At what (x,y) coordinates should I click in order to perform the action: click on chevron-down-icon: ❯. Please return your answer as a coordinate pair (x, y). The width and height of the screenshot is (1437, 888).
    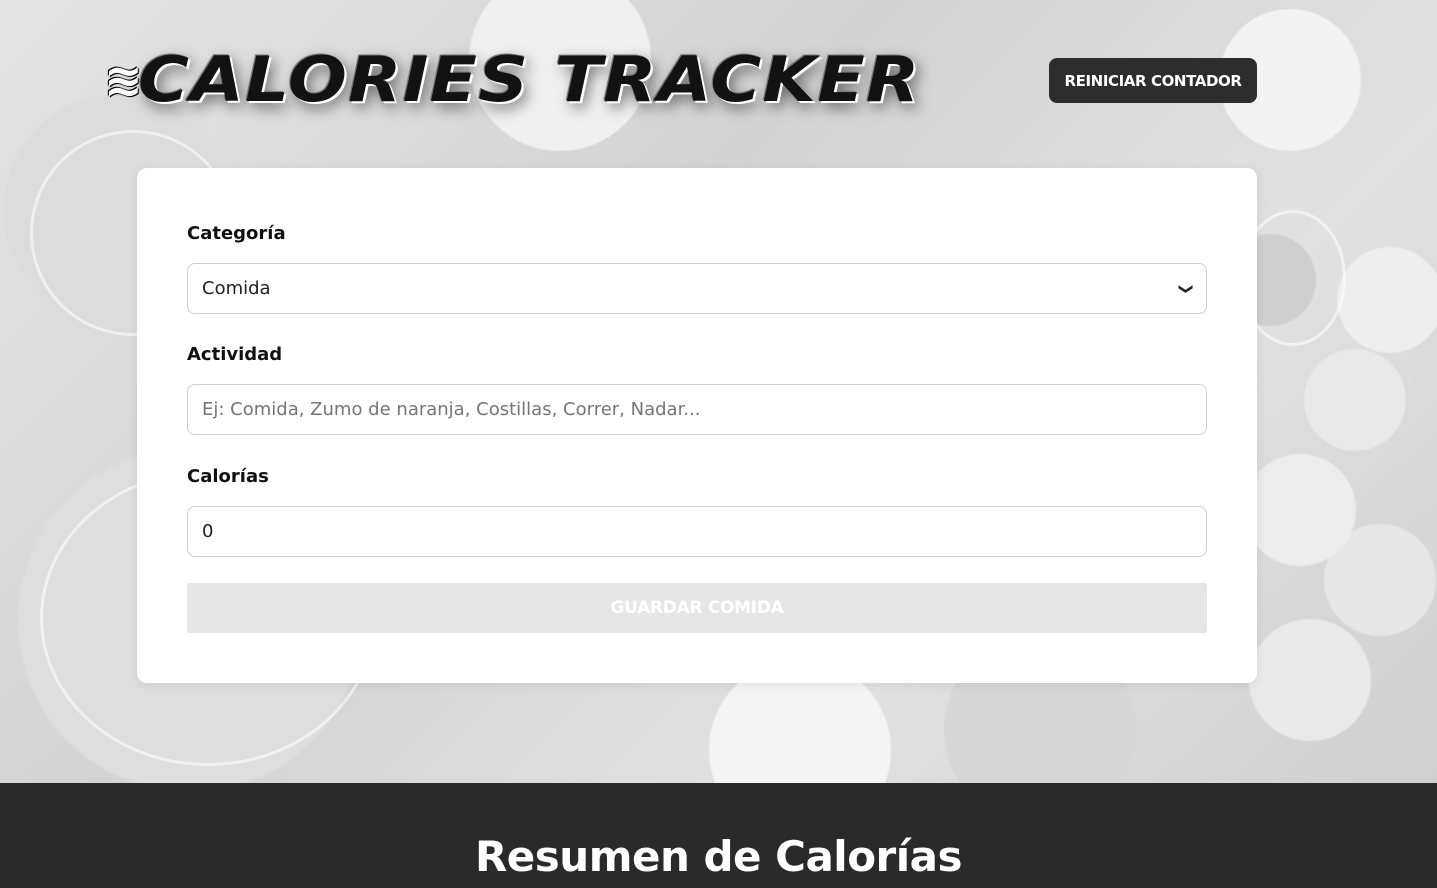
    Looking at the image, I should click on (1186, 288).